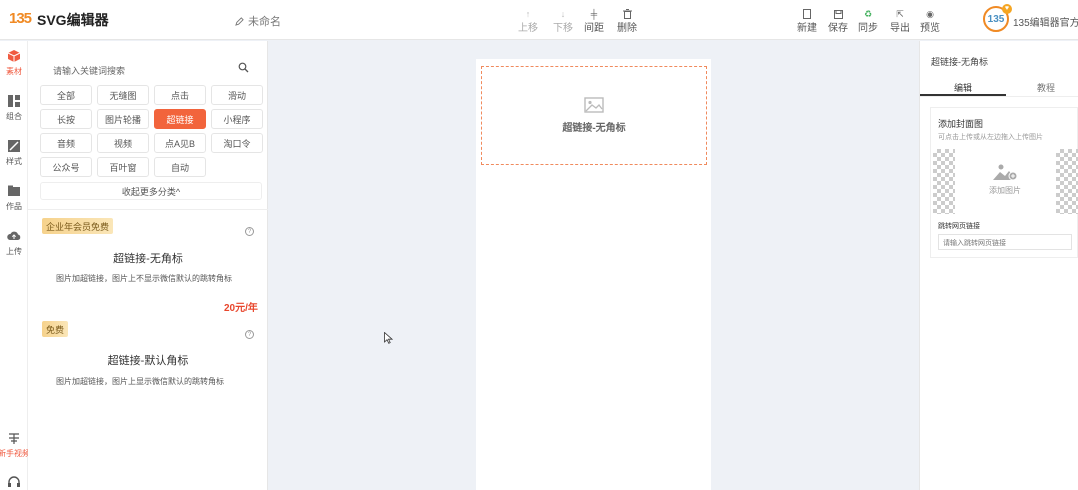 This screenshot has height=490, width=1078. I want to click on cloud-upload-icon, so click(14, 235).